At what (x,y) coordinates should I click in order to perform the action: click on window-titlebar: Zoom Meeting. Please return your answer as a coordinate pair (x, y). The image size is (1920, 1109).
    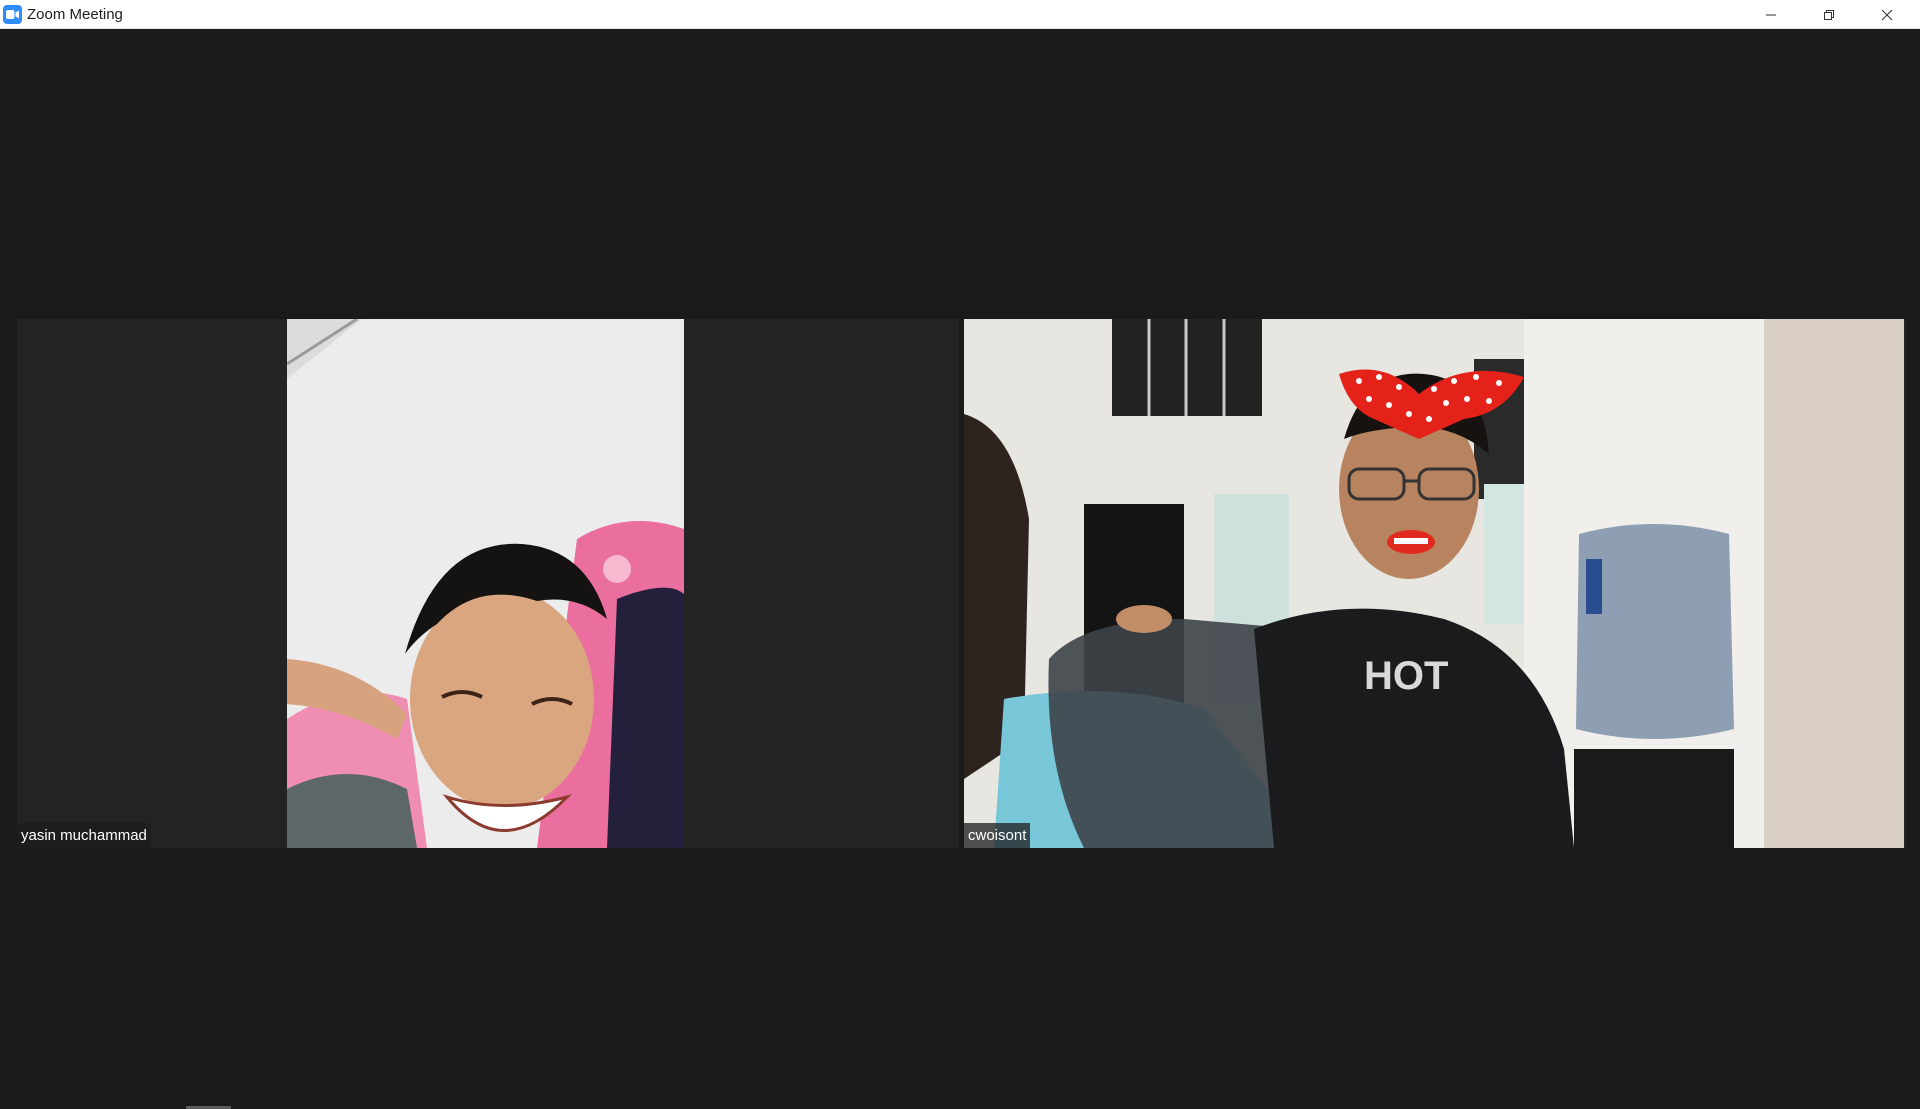
    Looking at the image, I should click on (960, 14).